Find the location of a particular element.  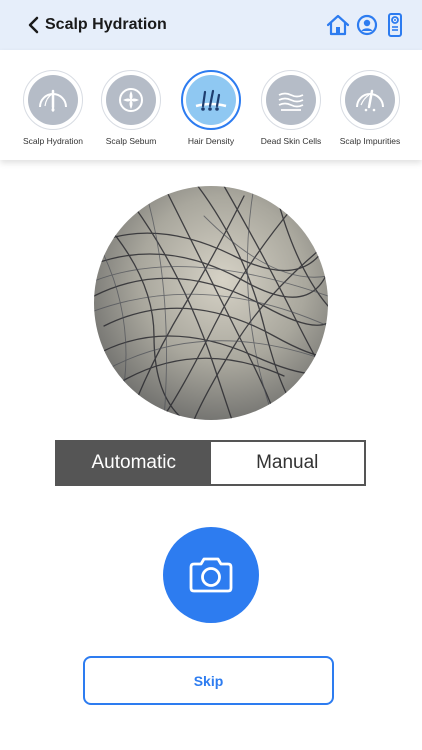

category-dead-skin-cells: Dead Skin Cells is located at coordinates (291, 111).